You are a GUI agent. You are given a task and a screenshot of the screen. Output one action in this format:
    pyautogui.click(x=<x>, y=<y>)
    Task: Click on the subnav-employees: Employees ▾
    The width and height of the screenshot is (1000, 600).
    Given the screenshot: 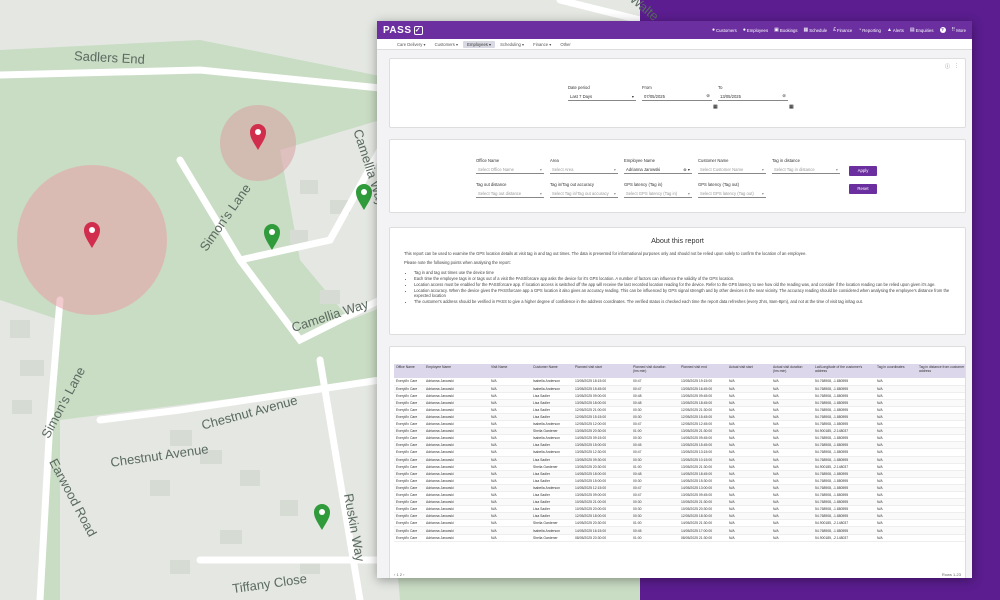 What is the action you would take?
    pyautogui.click(x=479, y=44)
    